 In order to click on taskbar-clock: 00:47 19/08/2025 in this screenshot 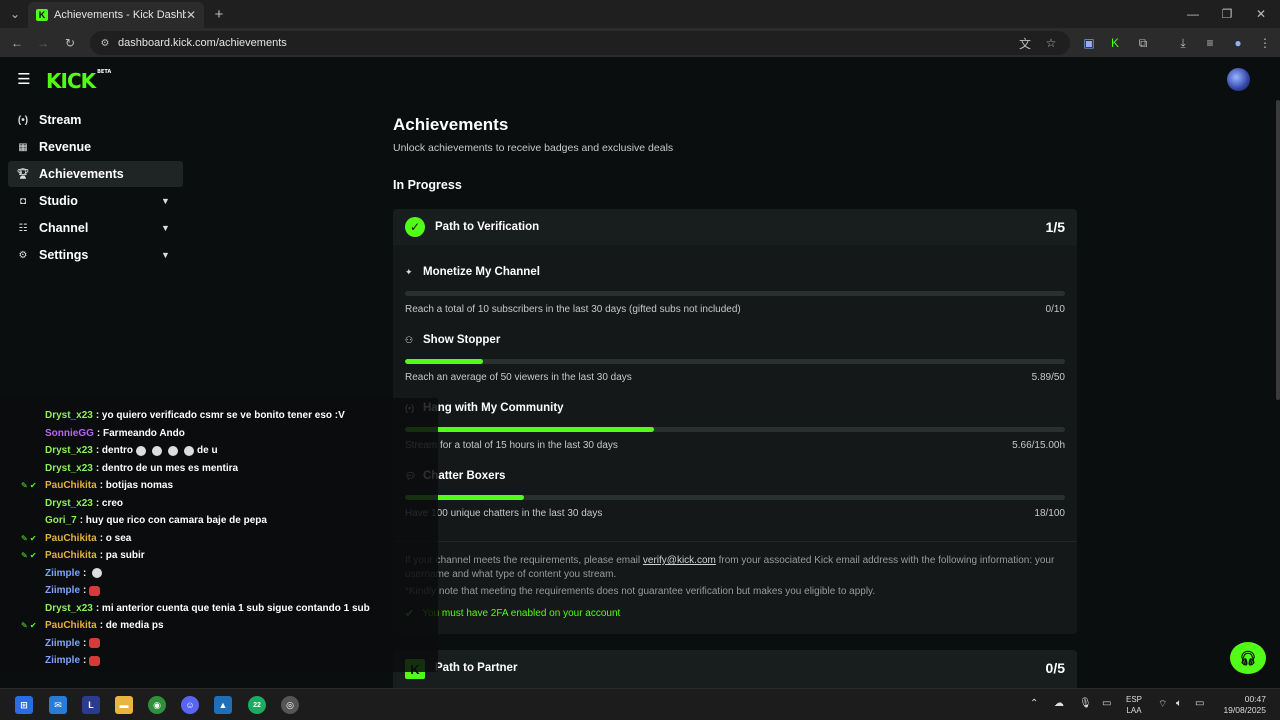, I will do `click(1240, 705)`.